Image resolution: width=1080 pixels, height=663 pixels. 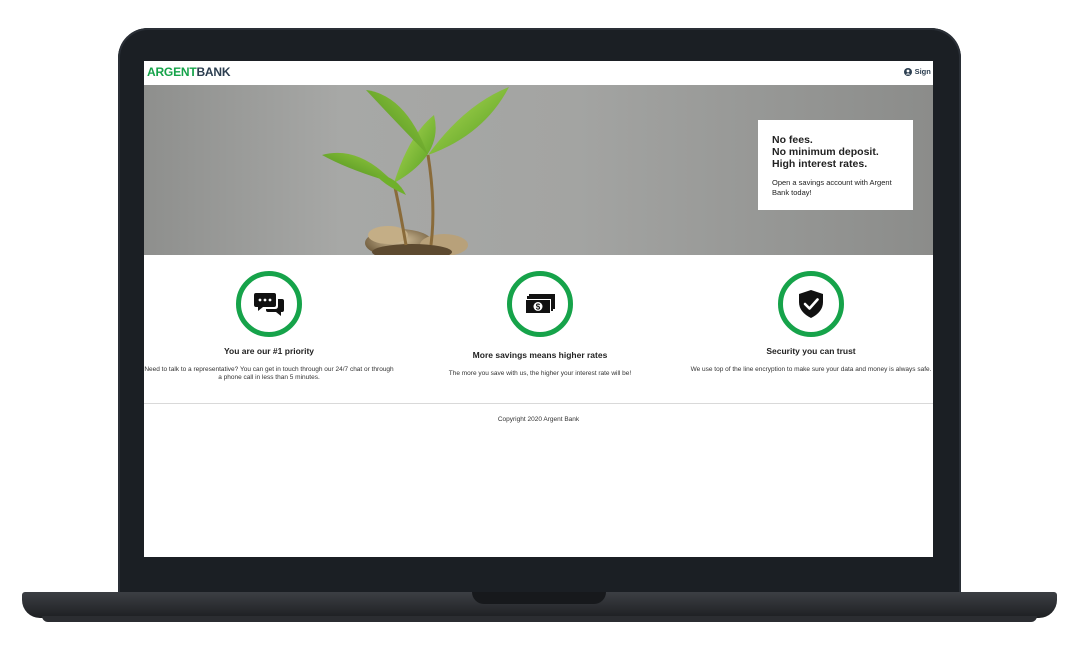 What do you see at coordinates (539, 598) in the screenshot?
I see `laptop-notch` at bounding box center [539, 598].